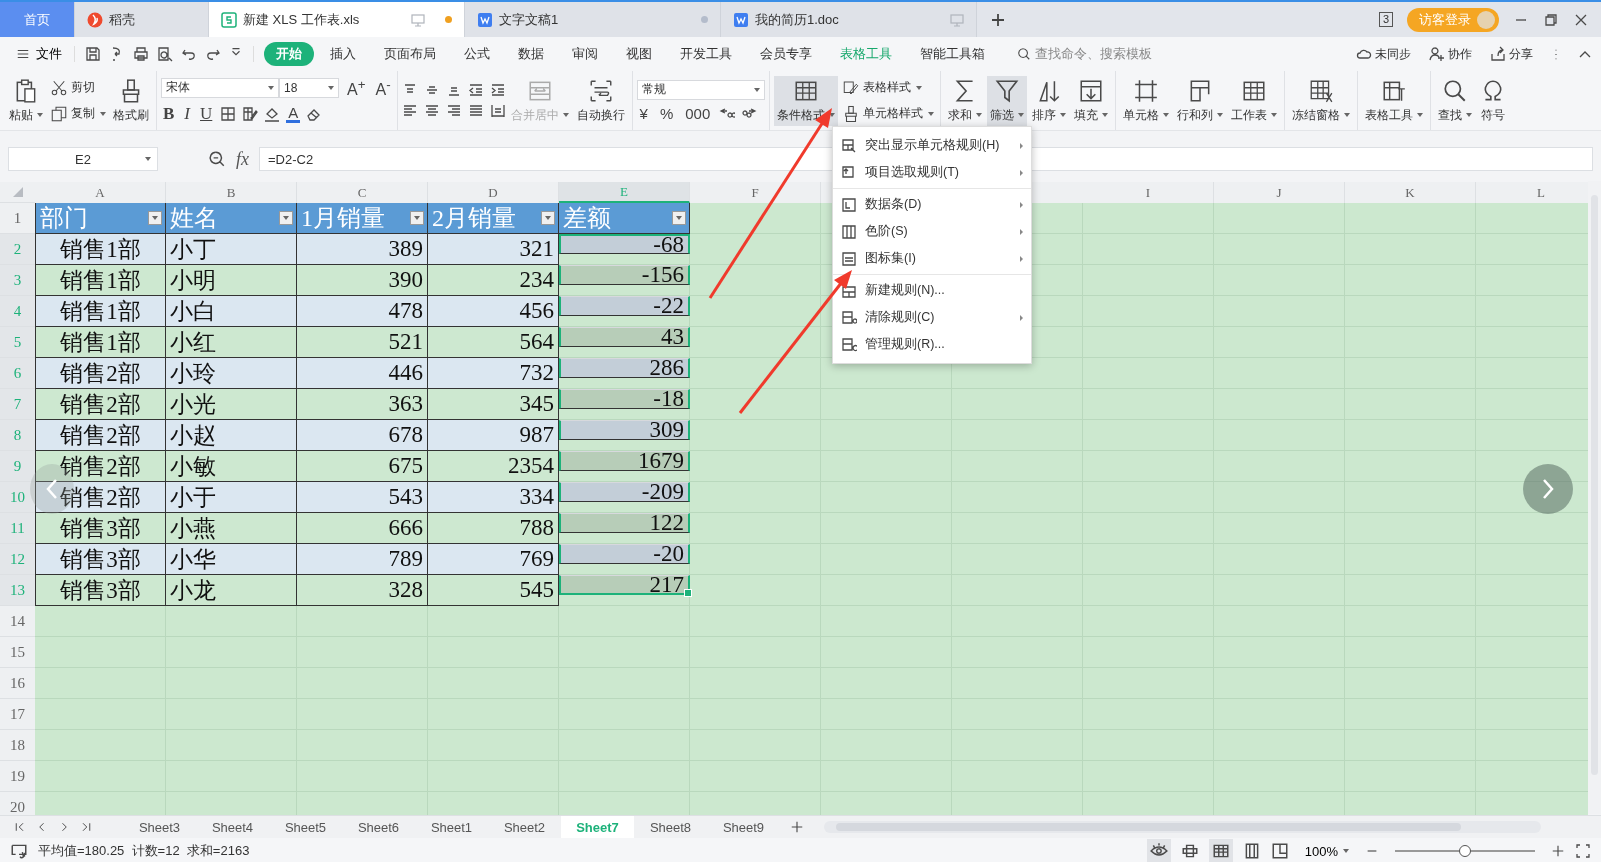  Describe the element at coordinates (1253, 100) in the screenshot. I see `ribbon-button: 工作表` at that location.